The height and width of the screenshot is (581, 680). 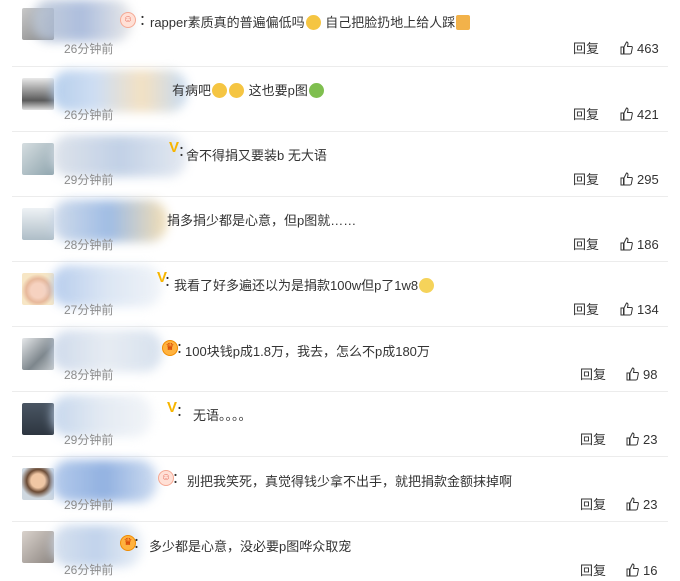 I want to click on like-button: 186, so click(x=639, y=244).